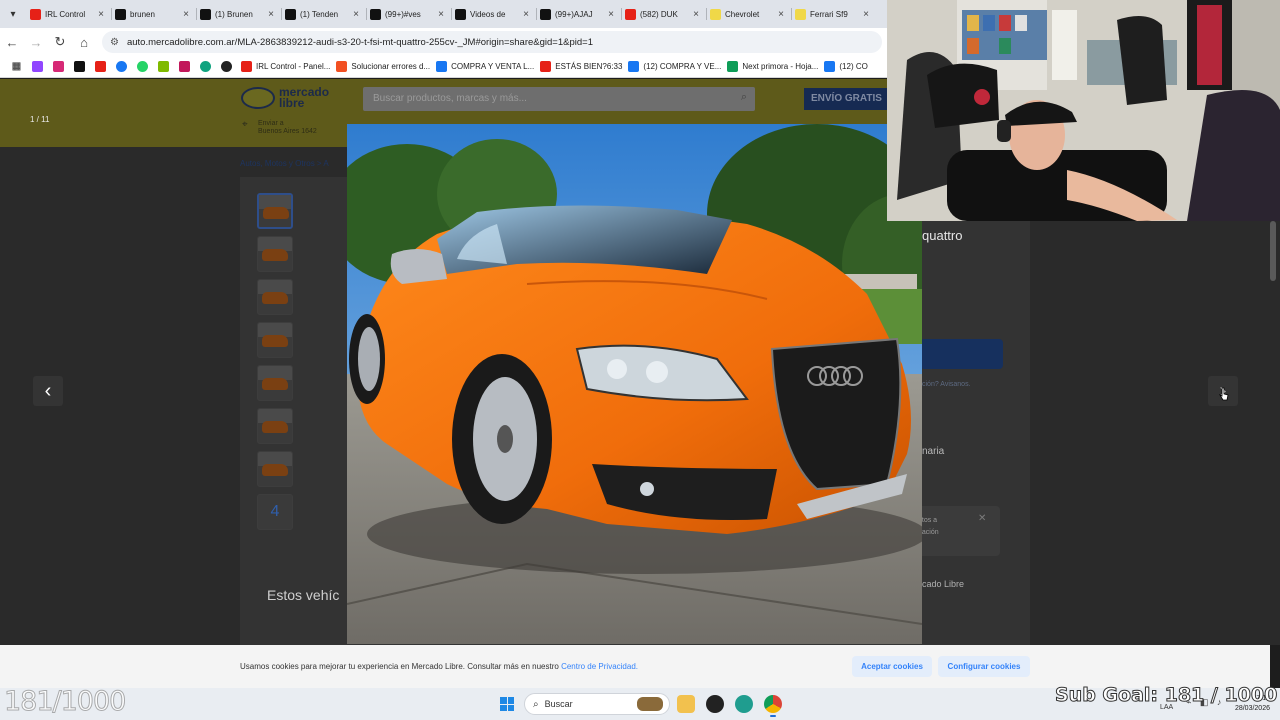 This screenshot has height=720, width=1280. Describe the element at coordinates (984, 666) in the screenshot. I see `configure-cookies-button: Configurar cookies` at that location.